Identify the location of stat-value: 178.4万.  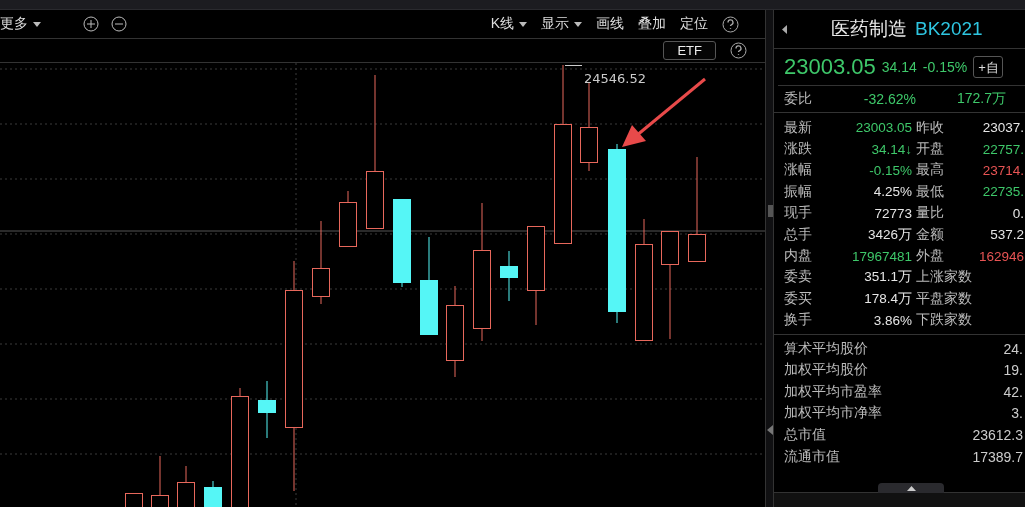
(887, 298).